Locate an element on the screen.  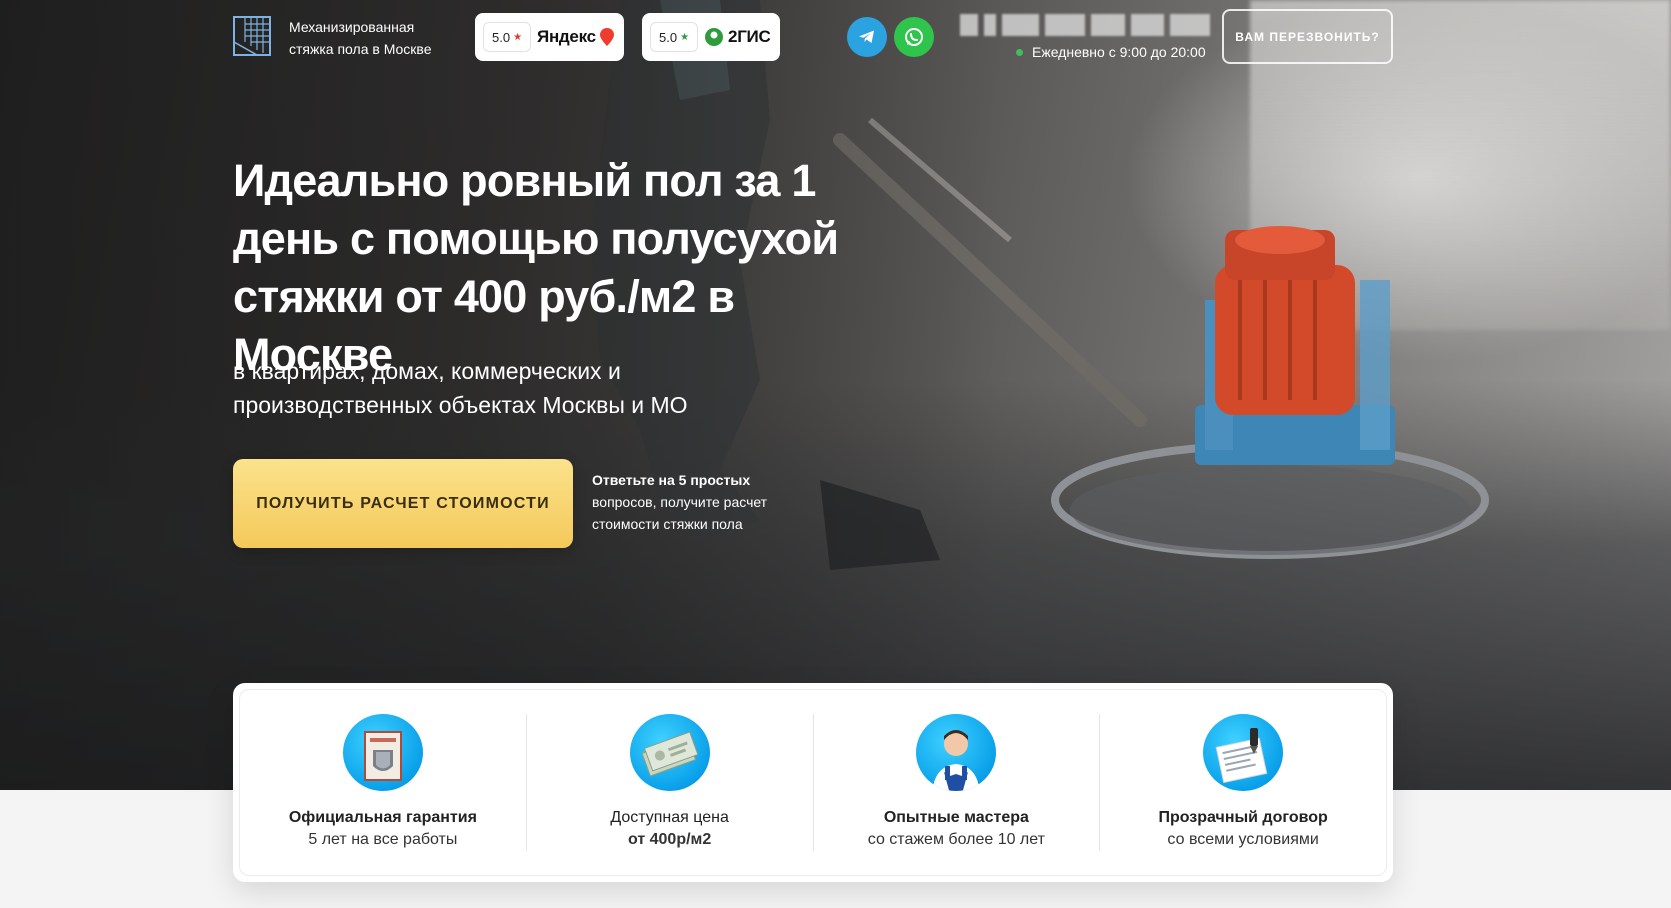
feature-title: Опытные мастера is located at coordinates (956, 817).